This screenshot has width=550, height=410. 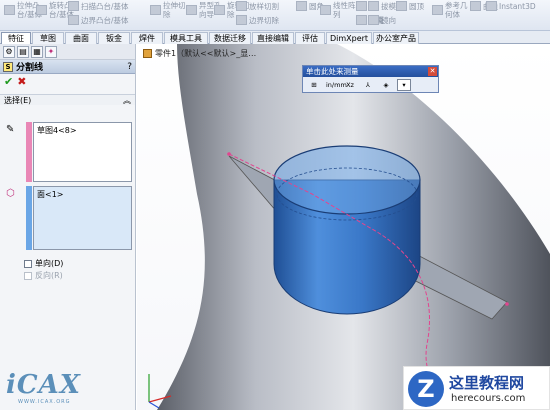 I want to click on site-url: herecours.com, so click(x=488, y=398).